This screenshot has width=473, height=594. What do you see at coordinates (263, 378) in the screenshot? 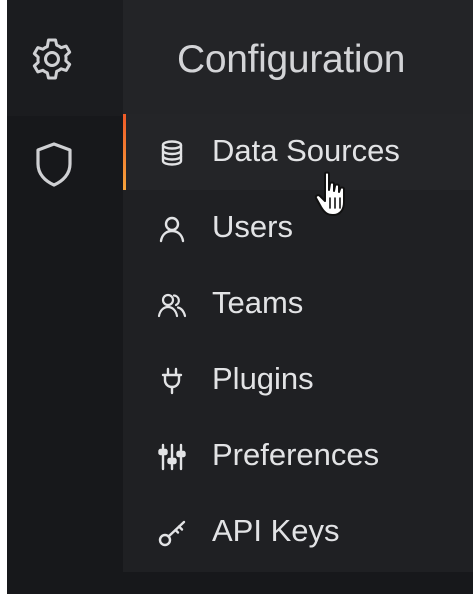
I see `menu-item-label: Plugins` at bounding box center [263, 378].